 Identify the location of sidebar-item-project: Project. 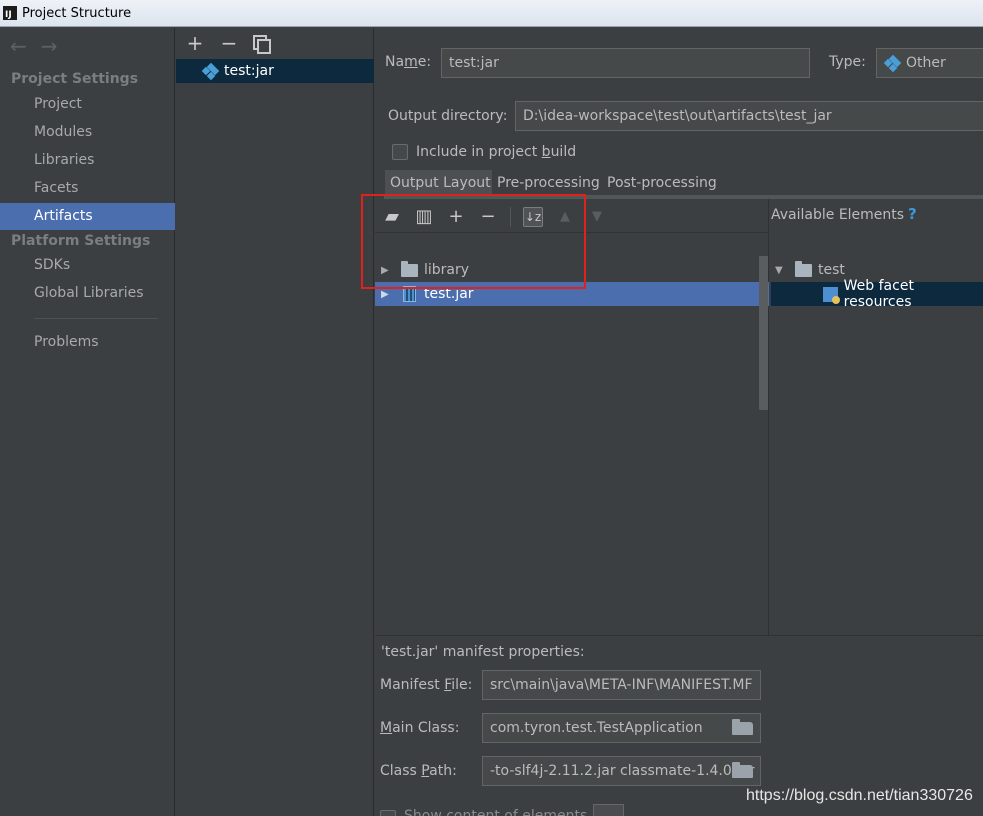
(87, 104).